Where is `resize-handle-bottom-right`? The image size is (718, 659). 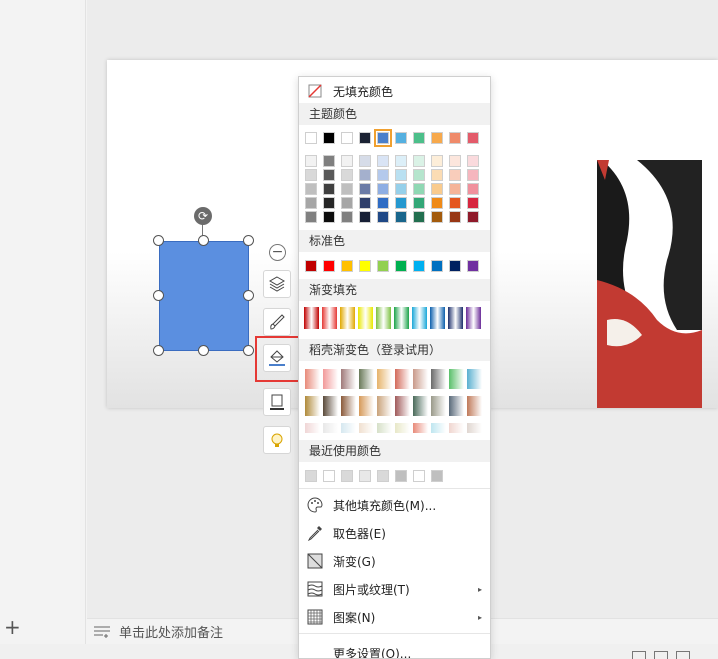 resize-handle-bottom-right is located at coordinates (248, 350).